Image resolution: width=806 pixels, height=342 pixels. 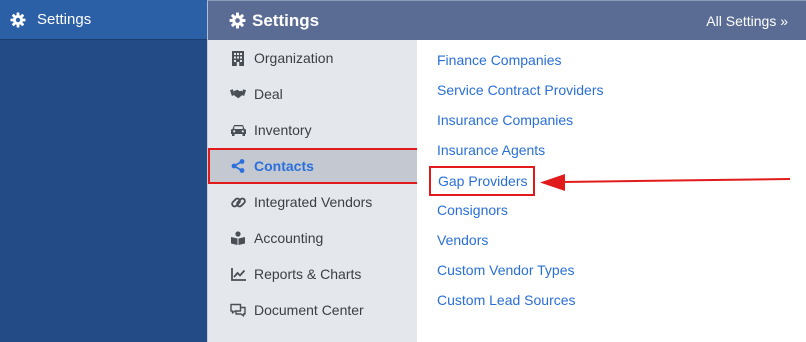 What do you see at coordinates (64, 19) in the screenshot?
I see `sidebar-settings-label: Settings` at bounding box center [64, 19].